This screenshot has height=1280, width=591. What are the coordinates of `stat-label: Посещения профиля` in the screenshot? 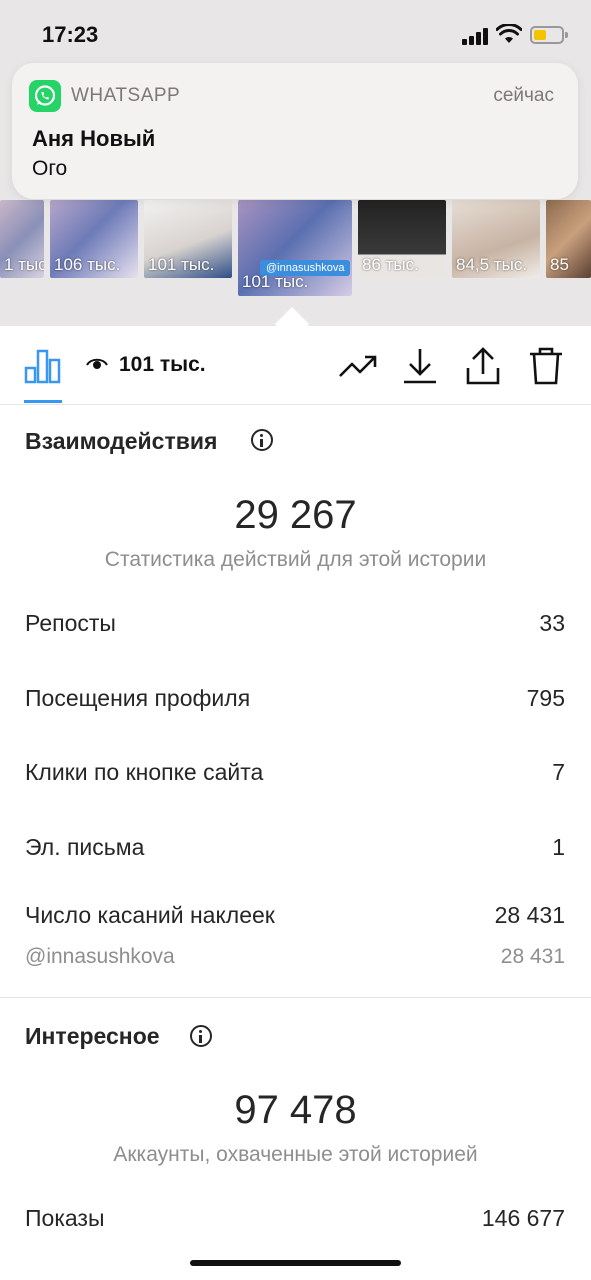 It's located at (138, 698).